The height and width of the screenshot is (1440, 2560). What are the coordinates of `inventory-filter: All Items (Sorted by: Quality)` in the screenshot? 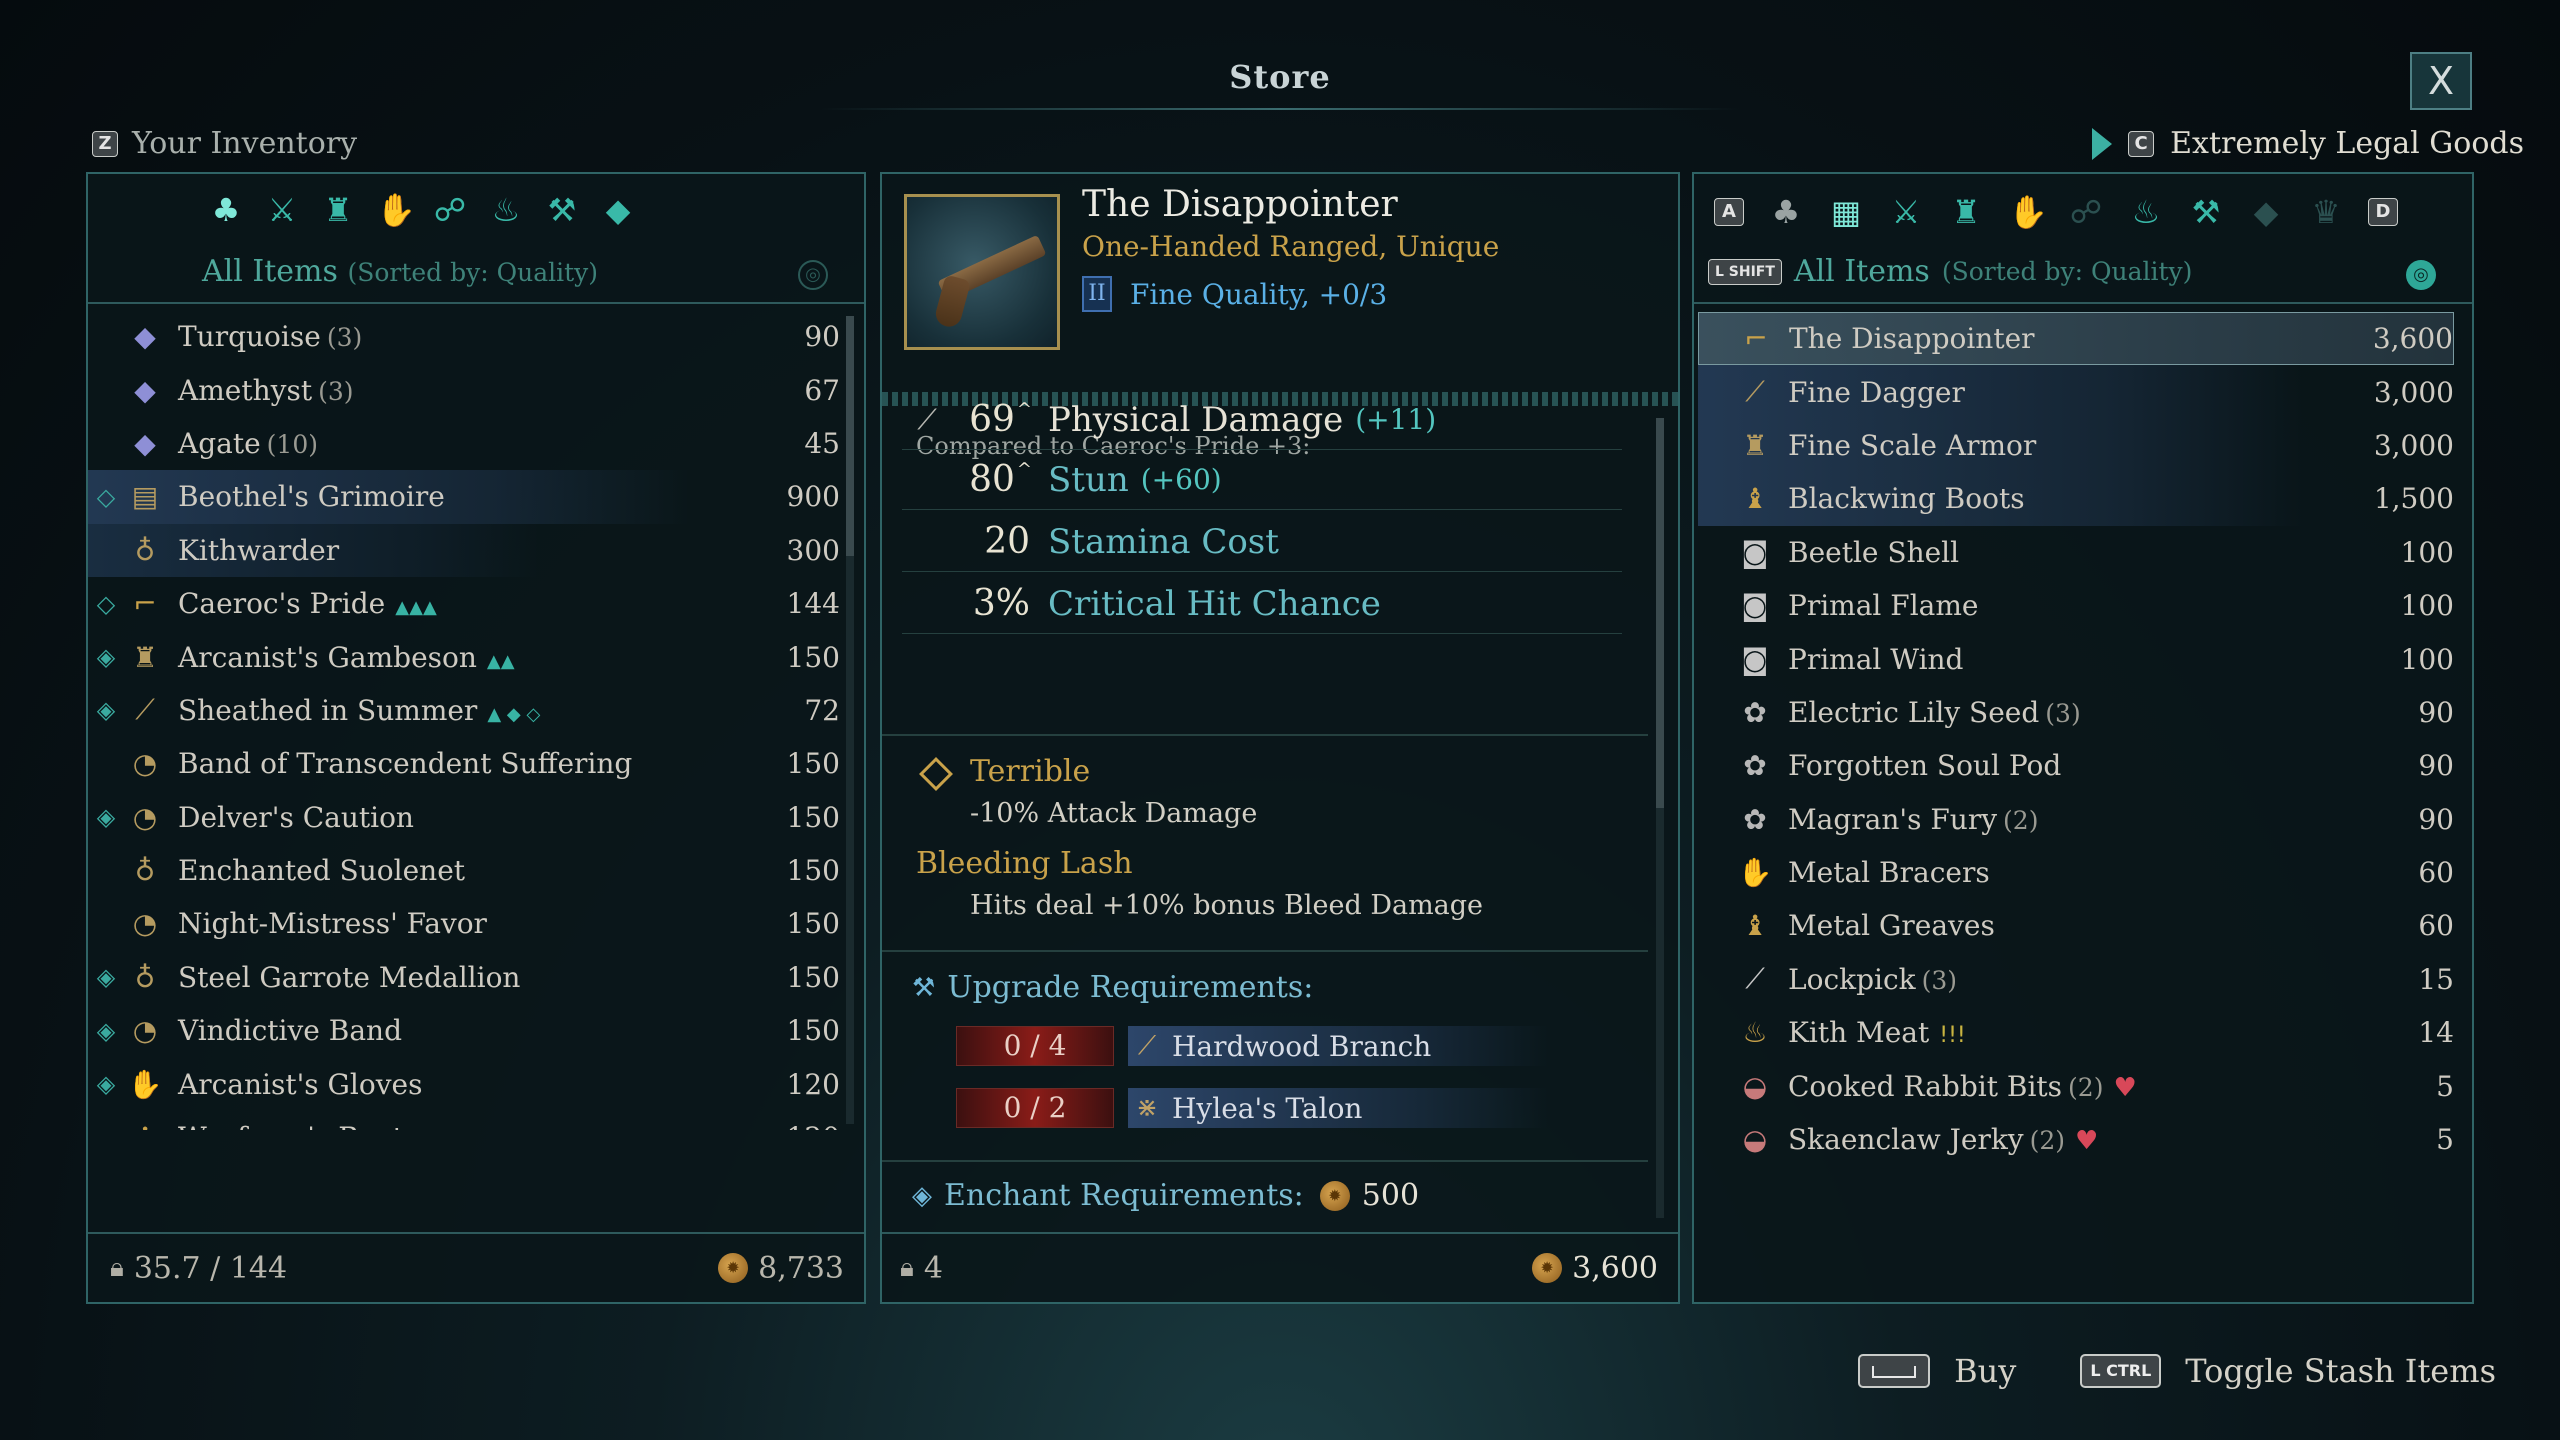 It's located at (400, 271).